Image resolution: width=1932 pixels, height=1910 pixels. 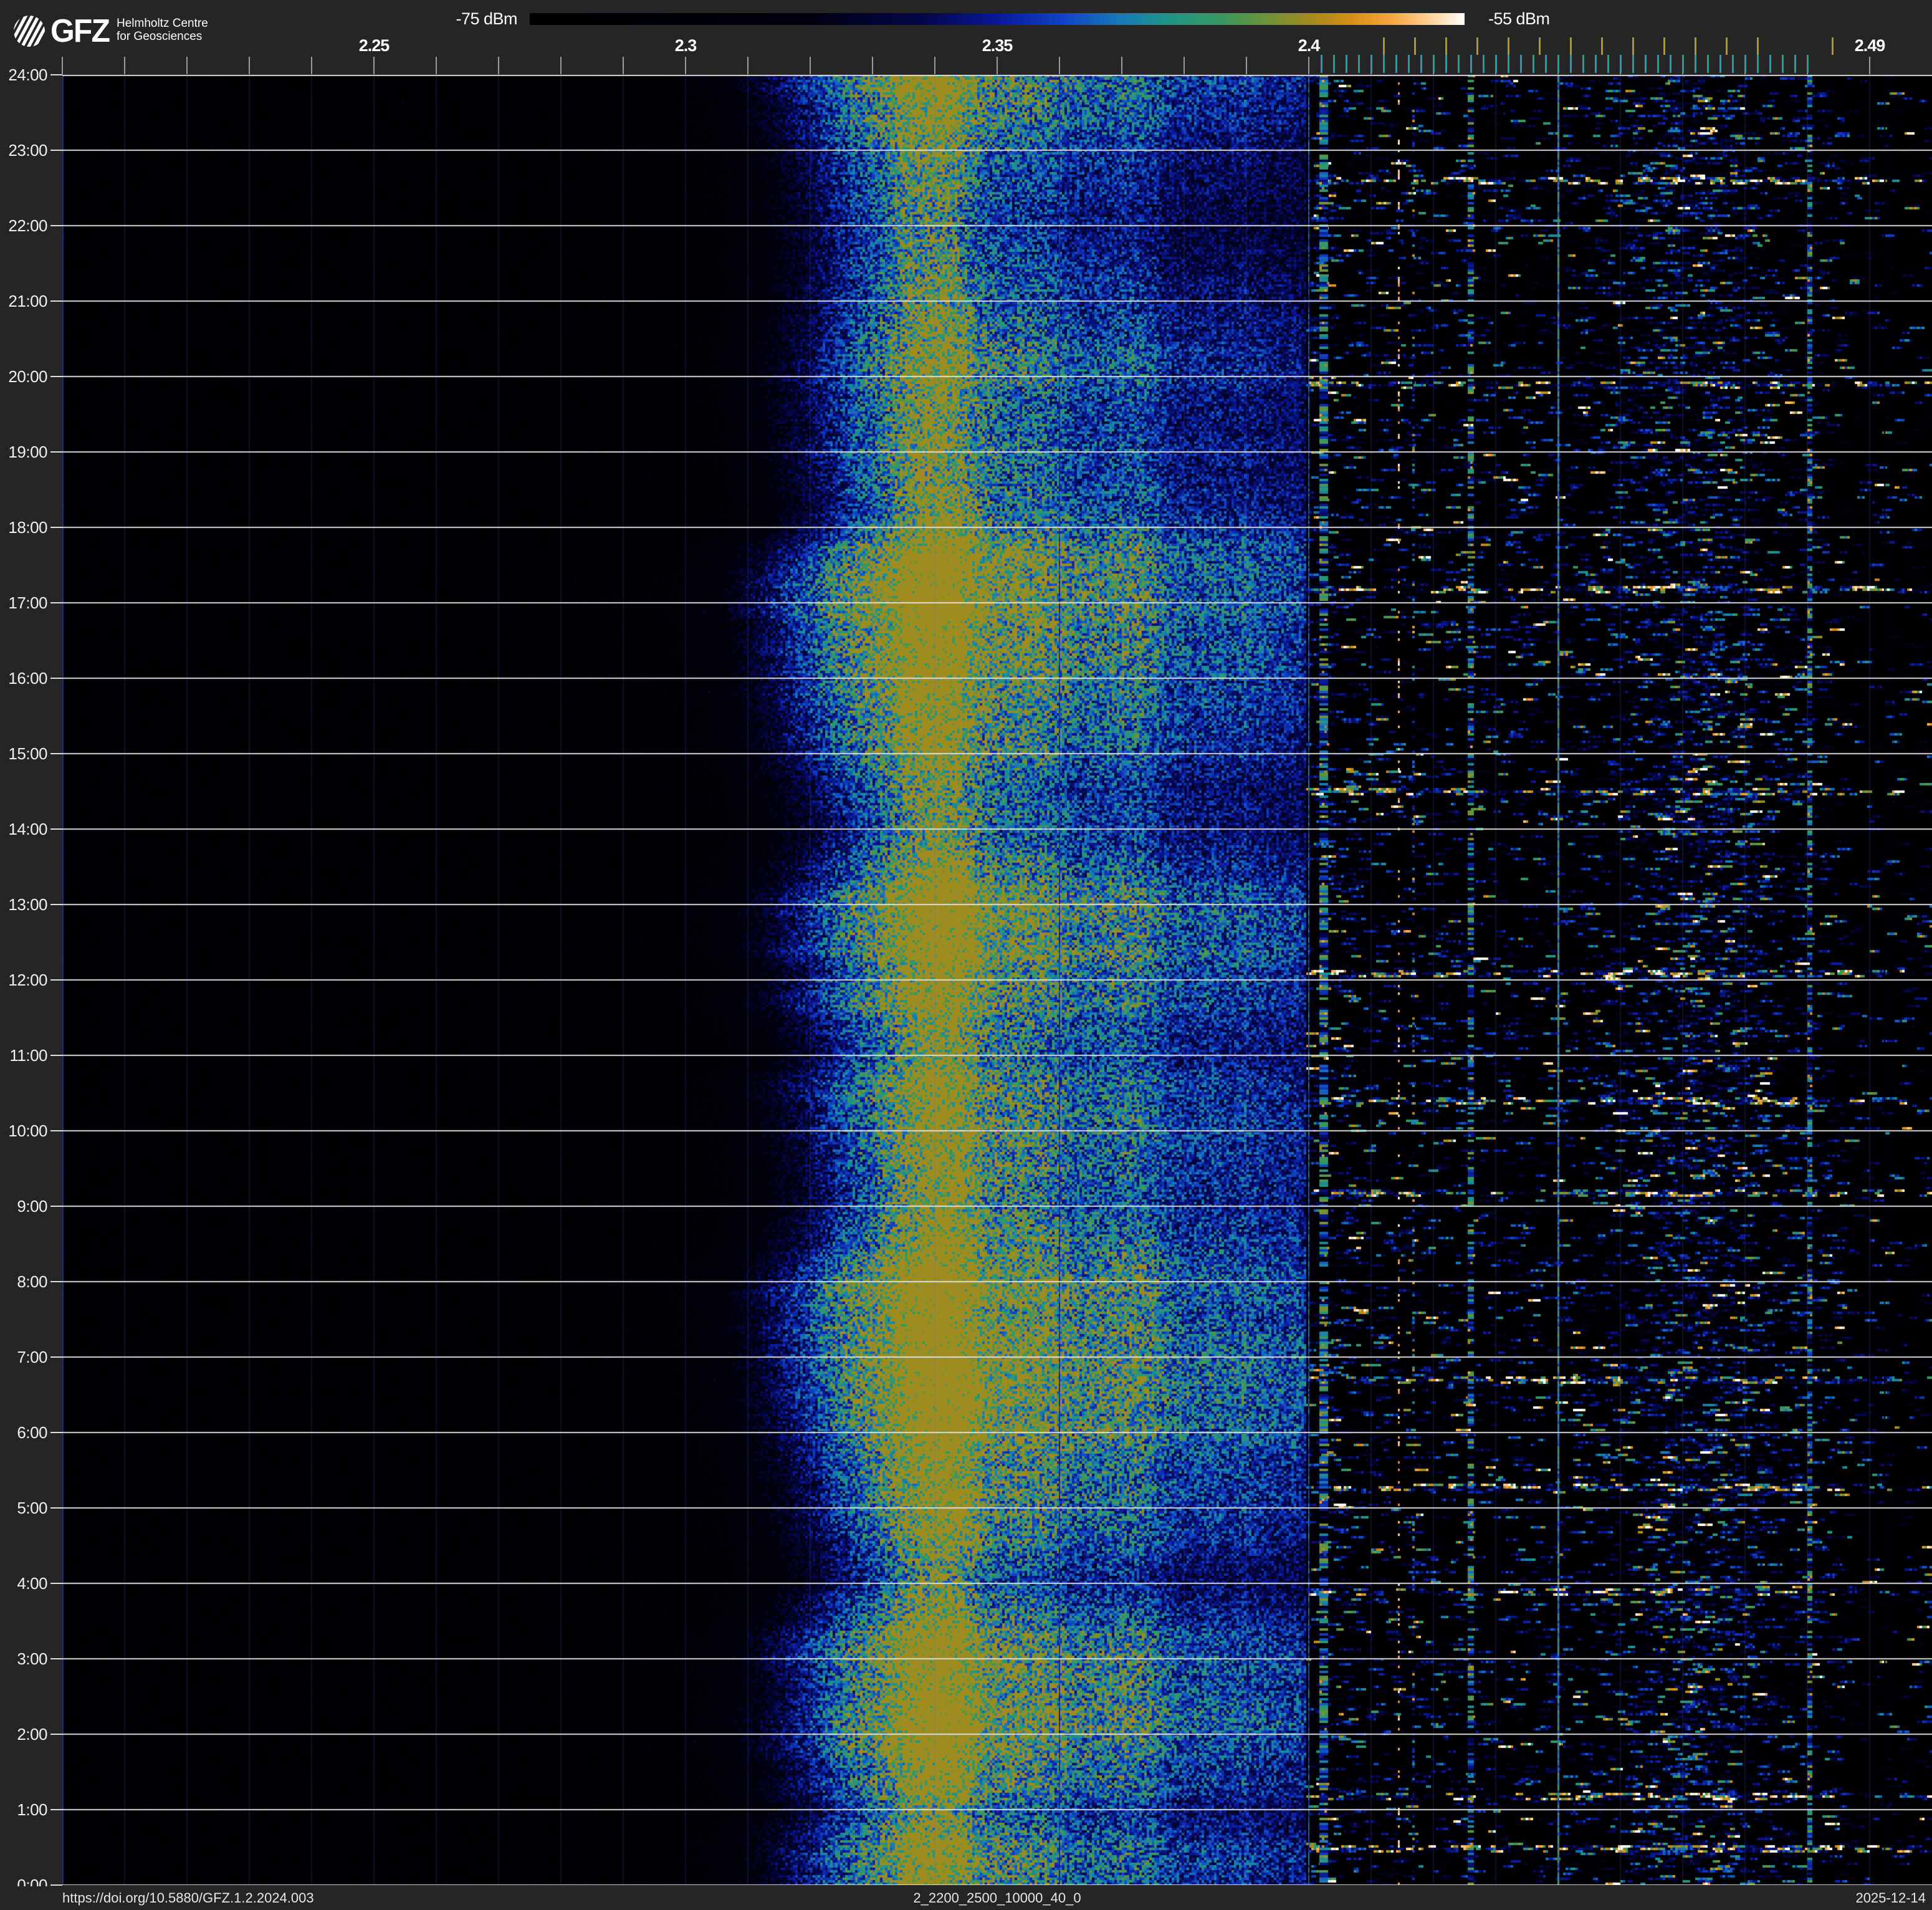 I want to click on time-tick-label: 21:00, so click(x=27, y=301).